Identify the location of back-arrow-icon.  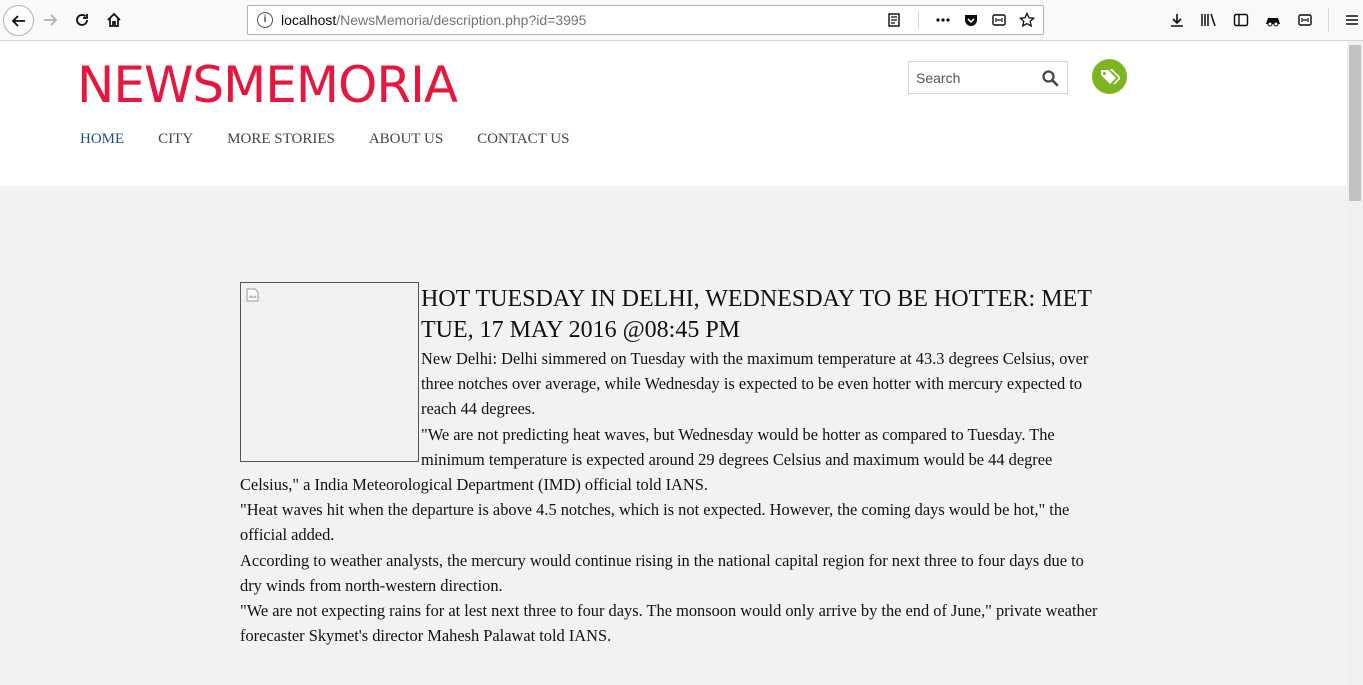
(18, 20).